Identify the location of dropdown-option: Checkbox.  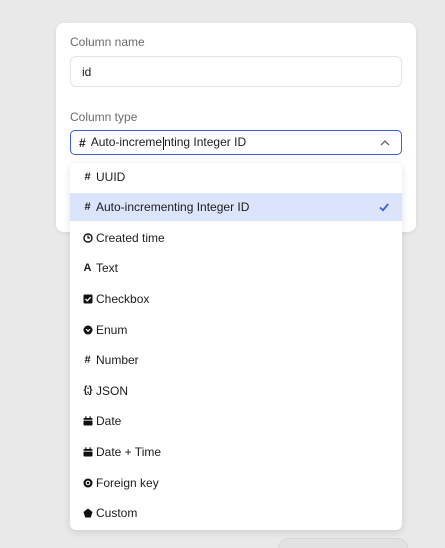
(236, 299).